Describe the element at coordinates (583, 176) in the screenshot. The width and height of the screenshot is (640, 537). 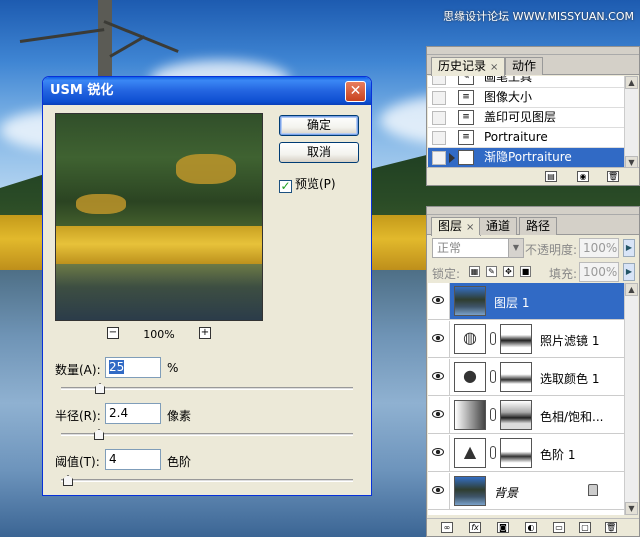
I see `new-snapshot-icon: ◉` at that location.